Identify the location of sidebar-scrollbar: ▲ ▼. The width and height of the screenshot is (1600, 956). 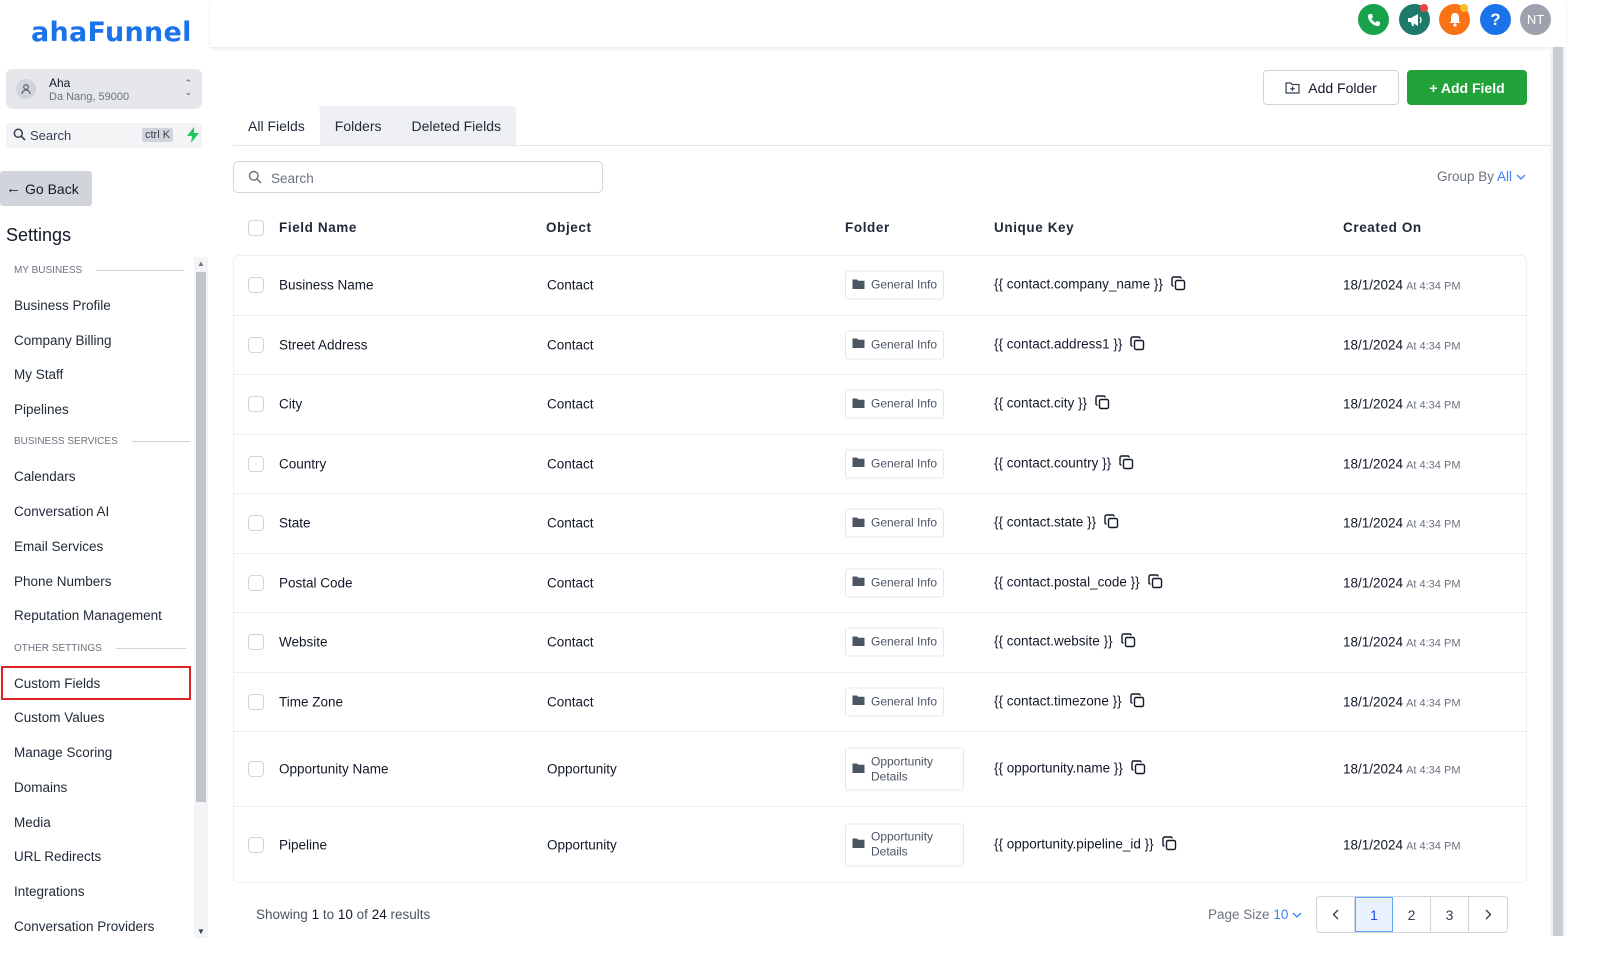
(201, 597).